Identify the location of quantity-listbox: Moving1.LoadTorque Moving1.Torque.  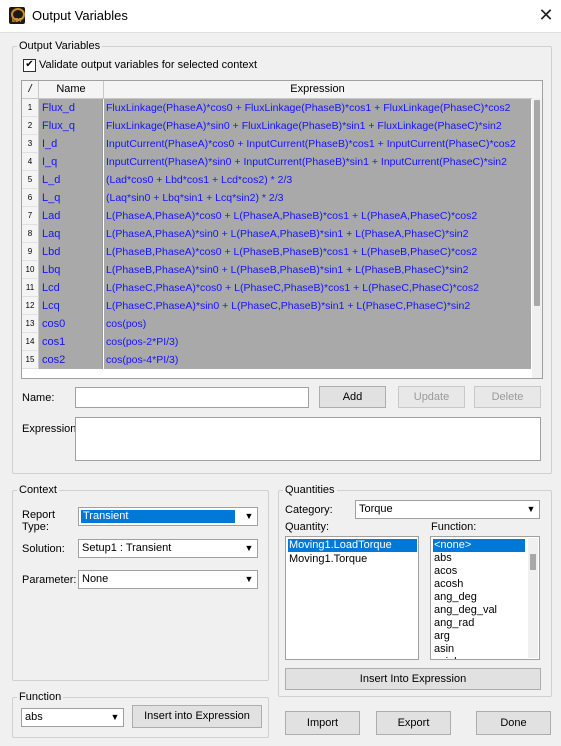
(352, 598).